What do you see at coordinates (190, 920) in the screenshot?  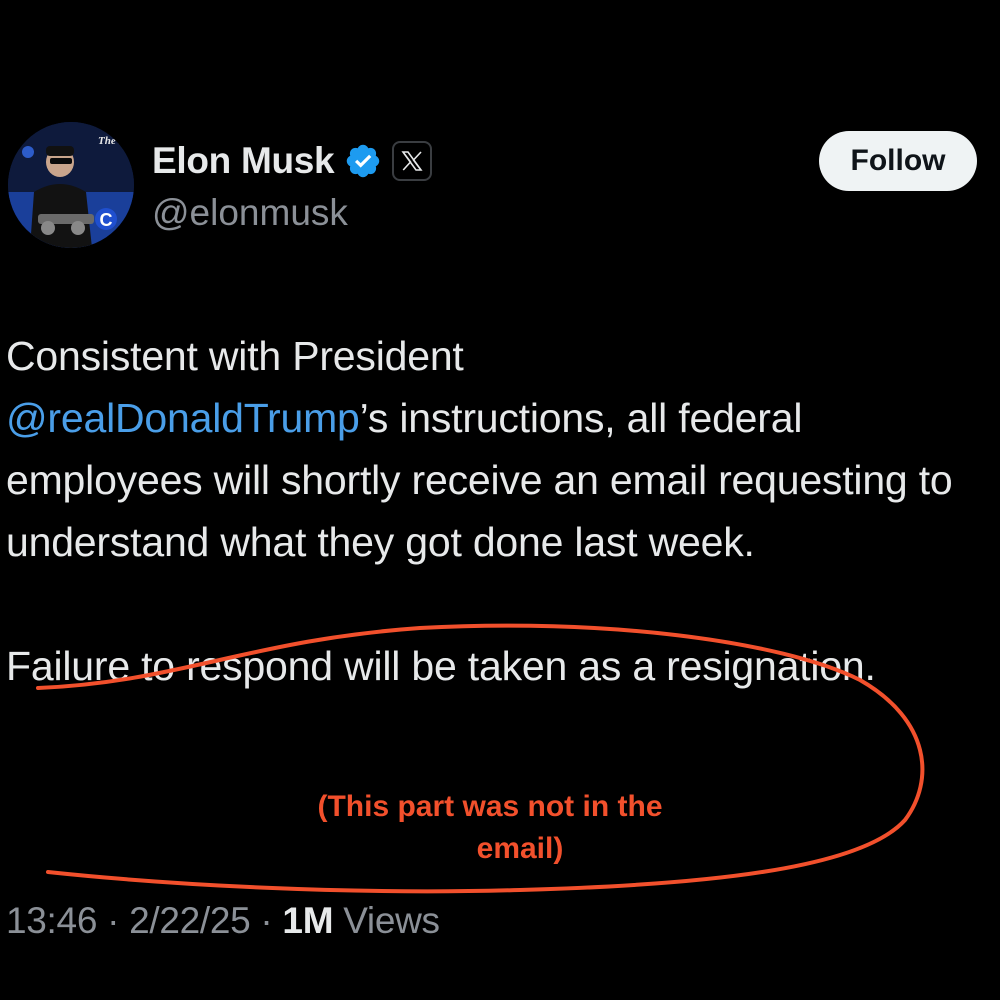 I see `tweet-date: 2/22/25` at bounding box center [190, 920].